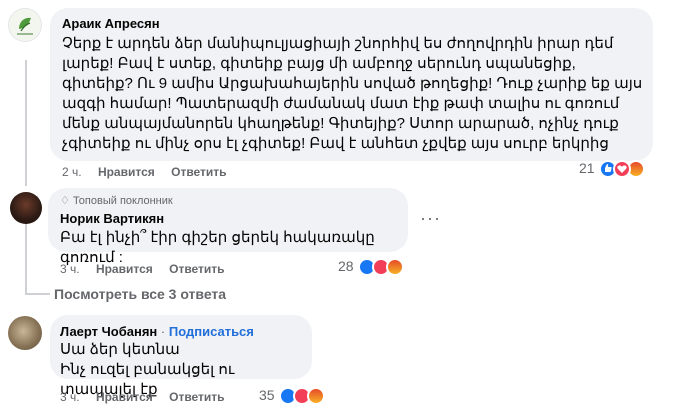  I want to click on logo-avatar-icon, so click(25, 26).